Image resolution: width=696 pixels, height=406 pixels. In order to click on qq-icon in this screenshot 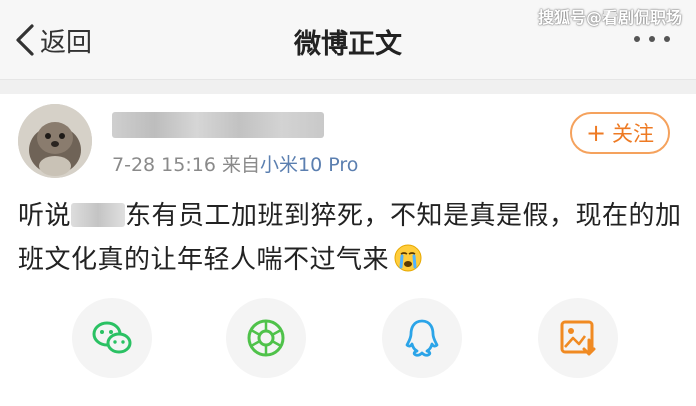, I will do `click(422, 338)`.